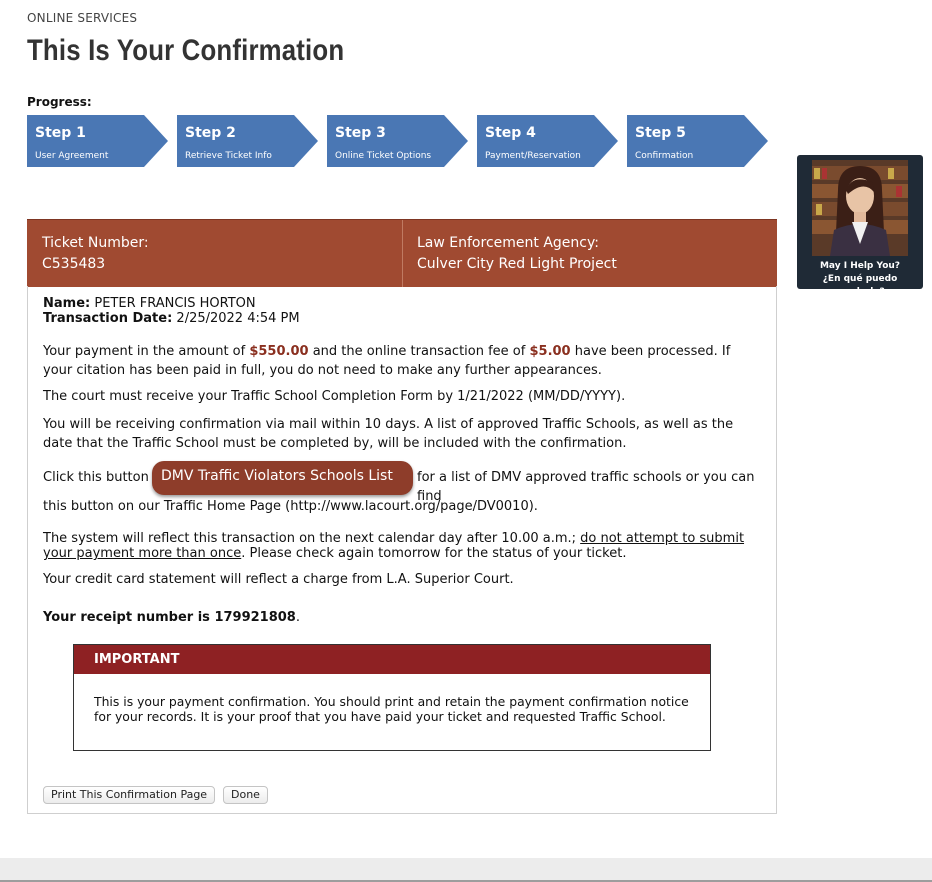  I want to click on click-prefix-text: Click this button, so click(96, 477).